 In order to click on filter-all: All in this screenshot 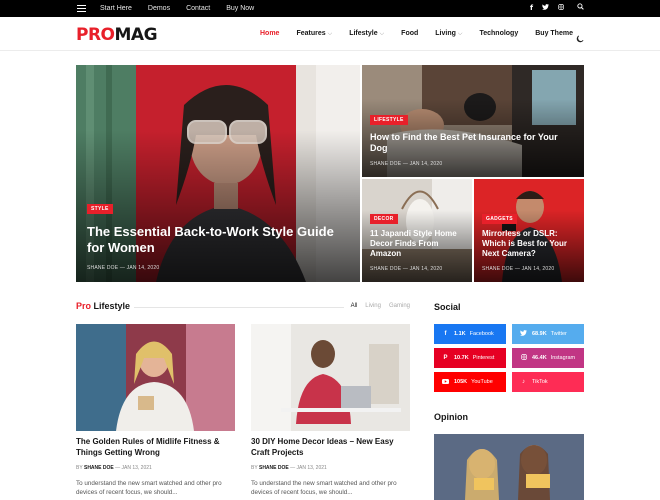, I will do `click(354, 306)`.